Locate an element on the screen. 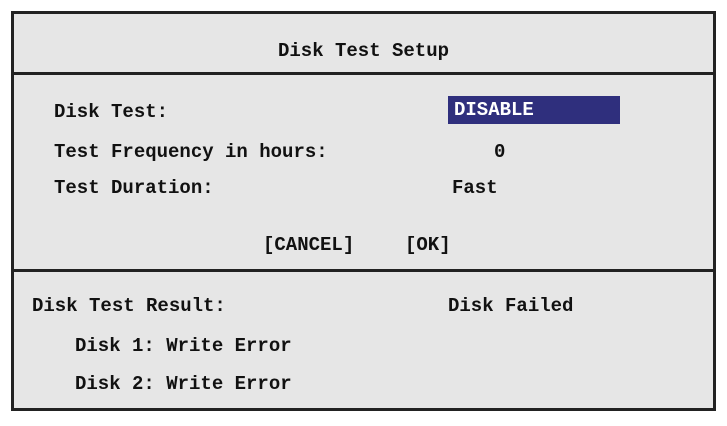 The height and width of the screenshot is (426, 727). dialog-title: Disk Test Setup is located at coordinates (363, 51).